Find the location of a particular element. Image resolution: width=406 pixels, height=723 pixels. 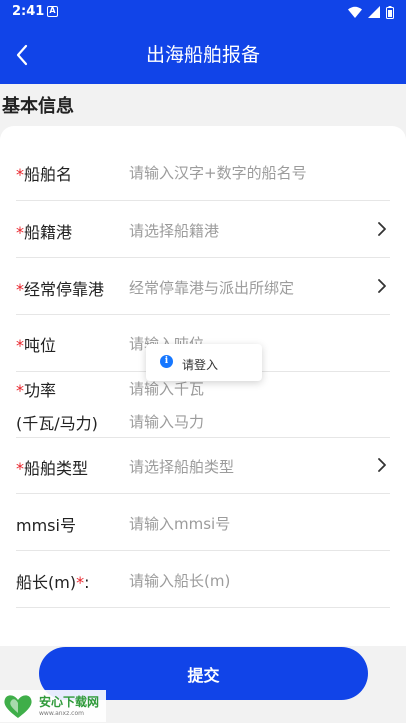

system-icons is located at coordinates (371, 12).